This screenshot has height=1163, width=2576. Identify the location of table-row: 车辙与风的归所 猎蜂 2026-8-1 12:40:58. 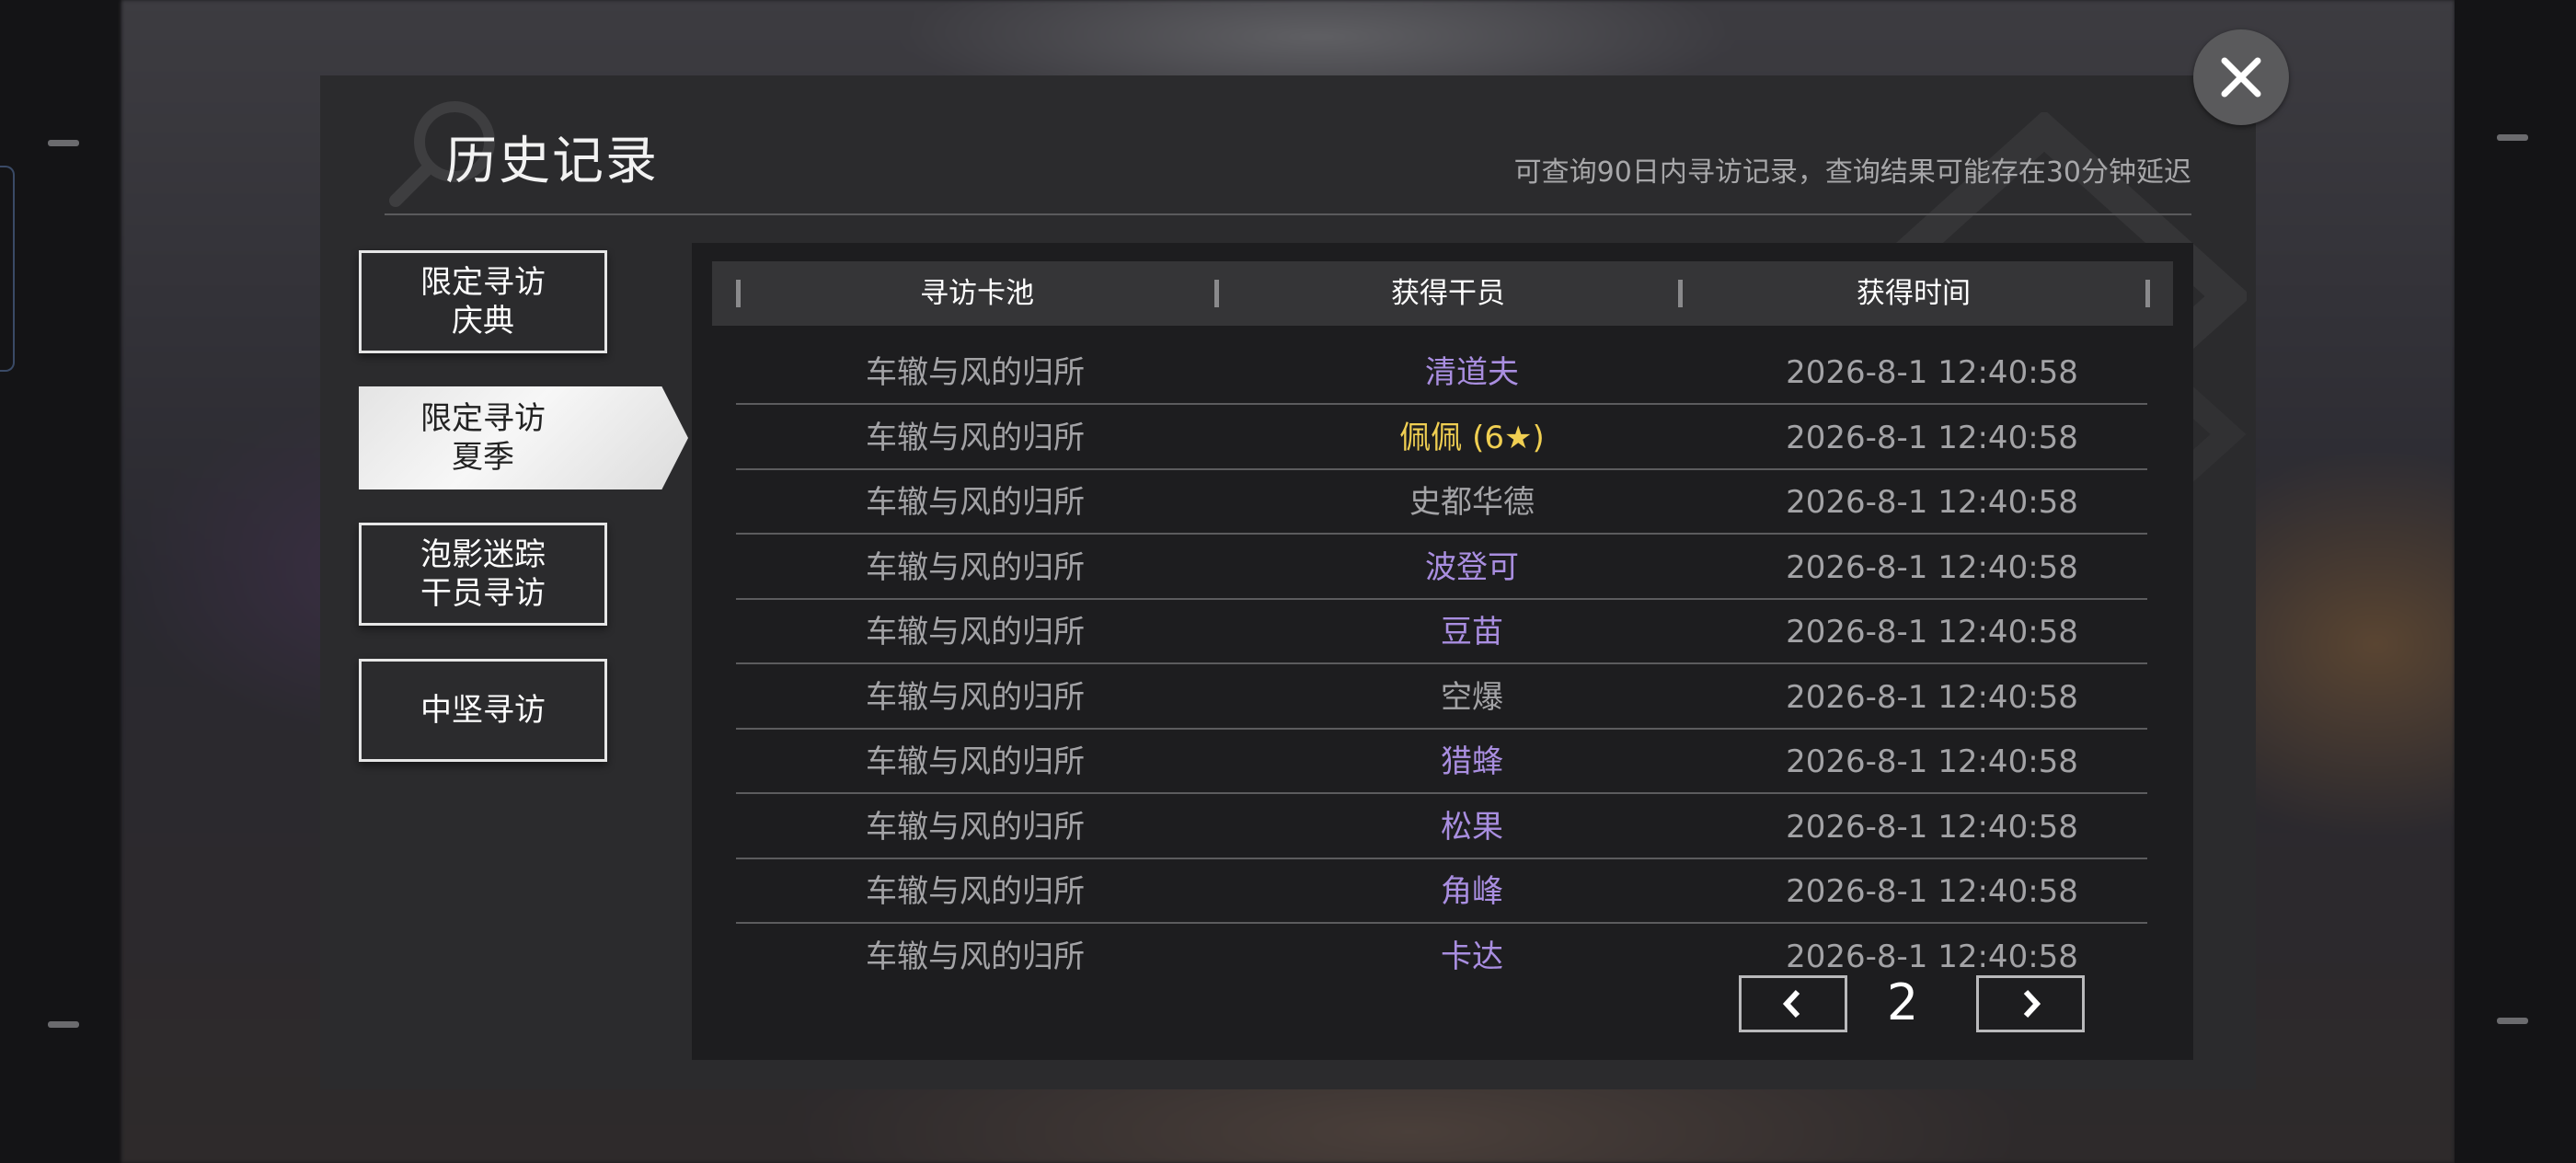
(1441, 762).